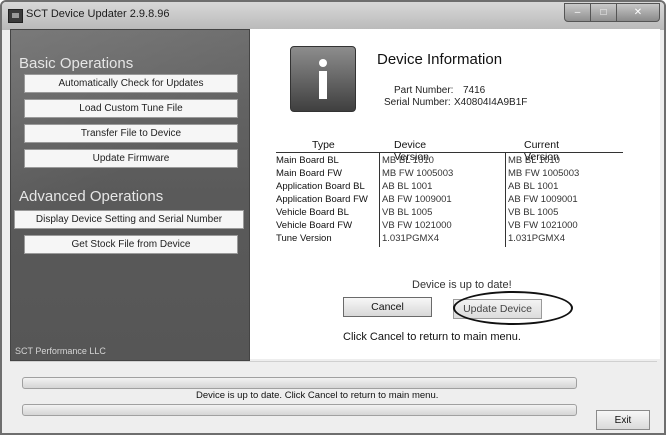  I want to click on exit-button: Exit, so click(623, 420).